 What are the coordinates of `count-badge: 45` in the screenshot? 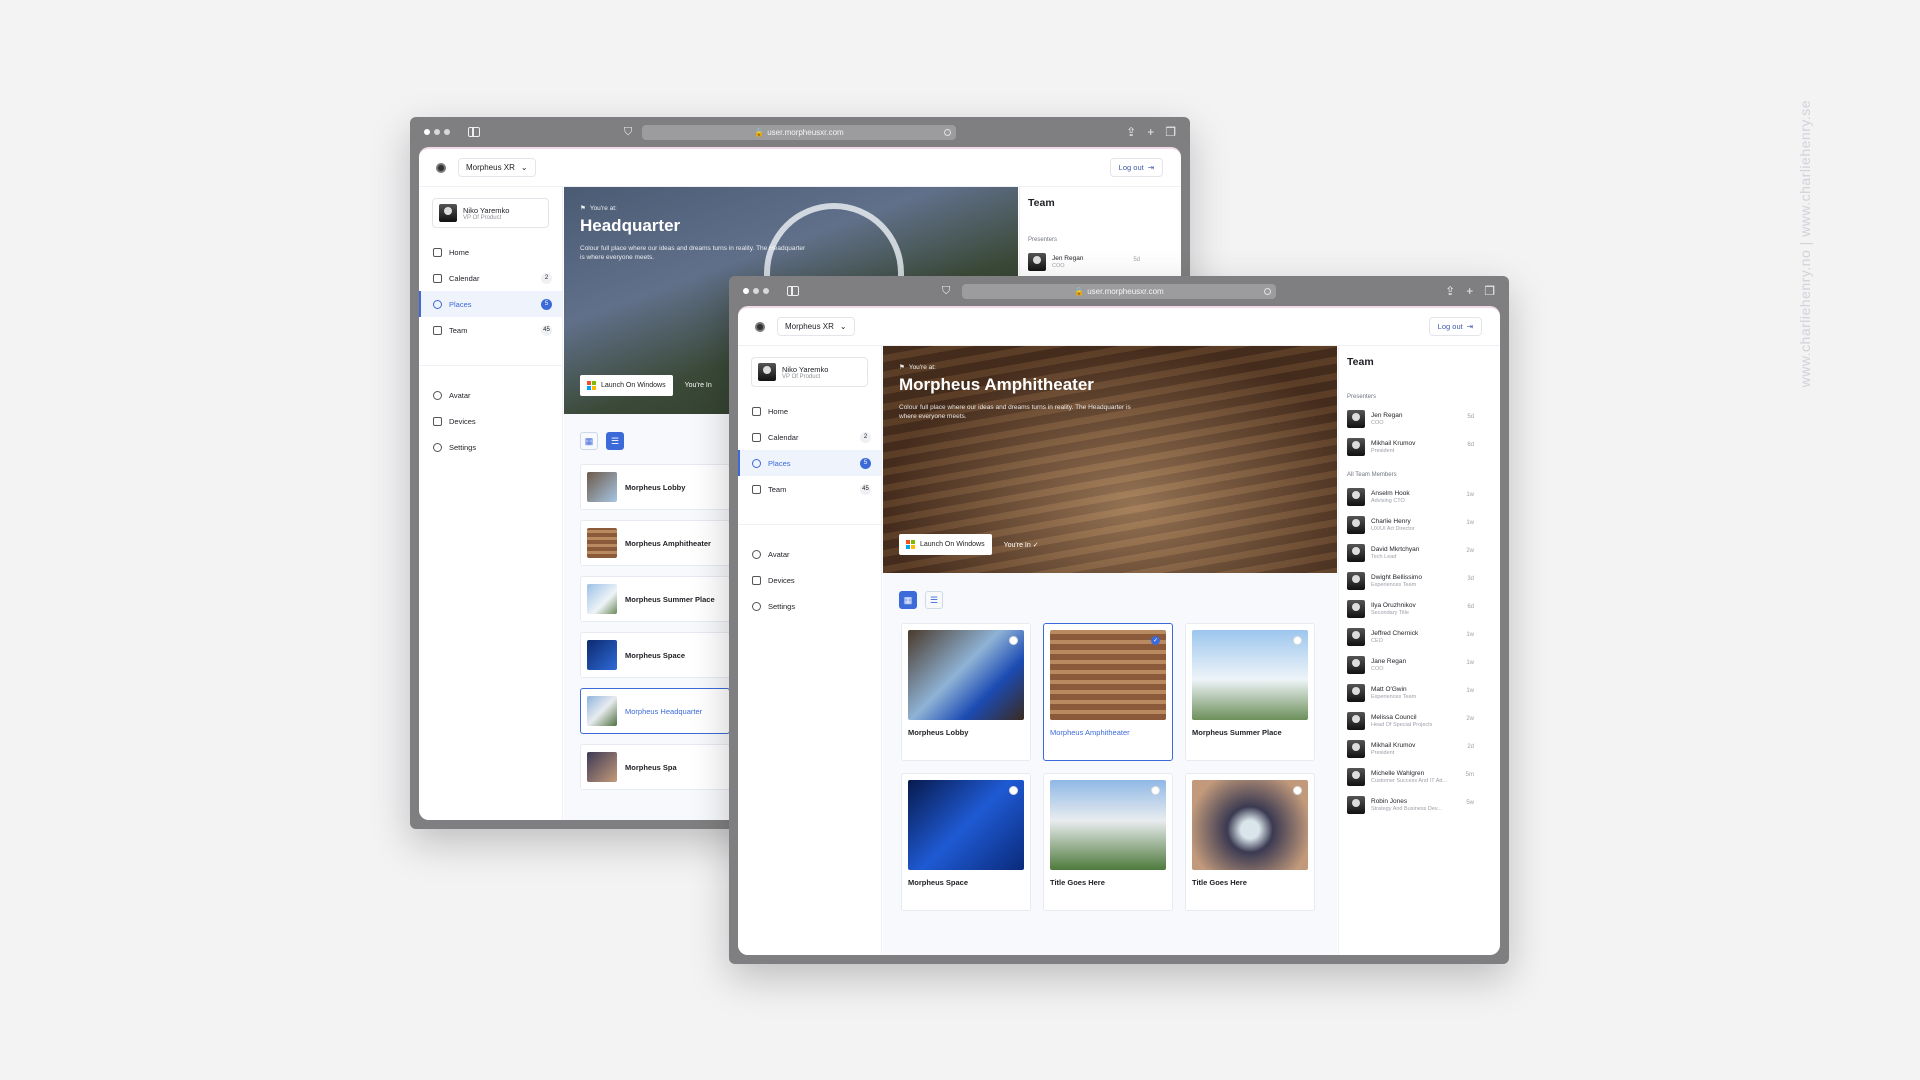 It's located at (546, 330).